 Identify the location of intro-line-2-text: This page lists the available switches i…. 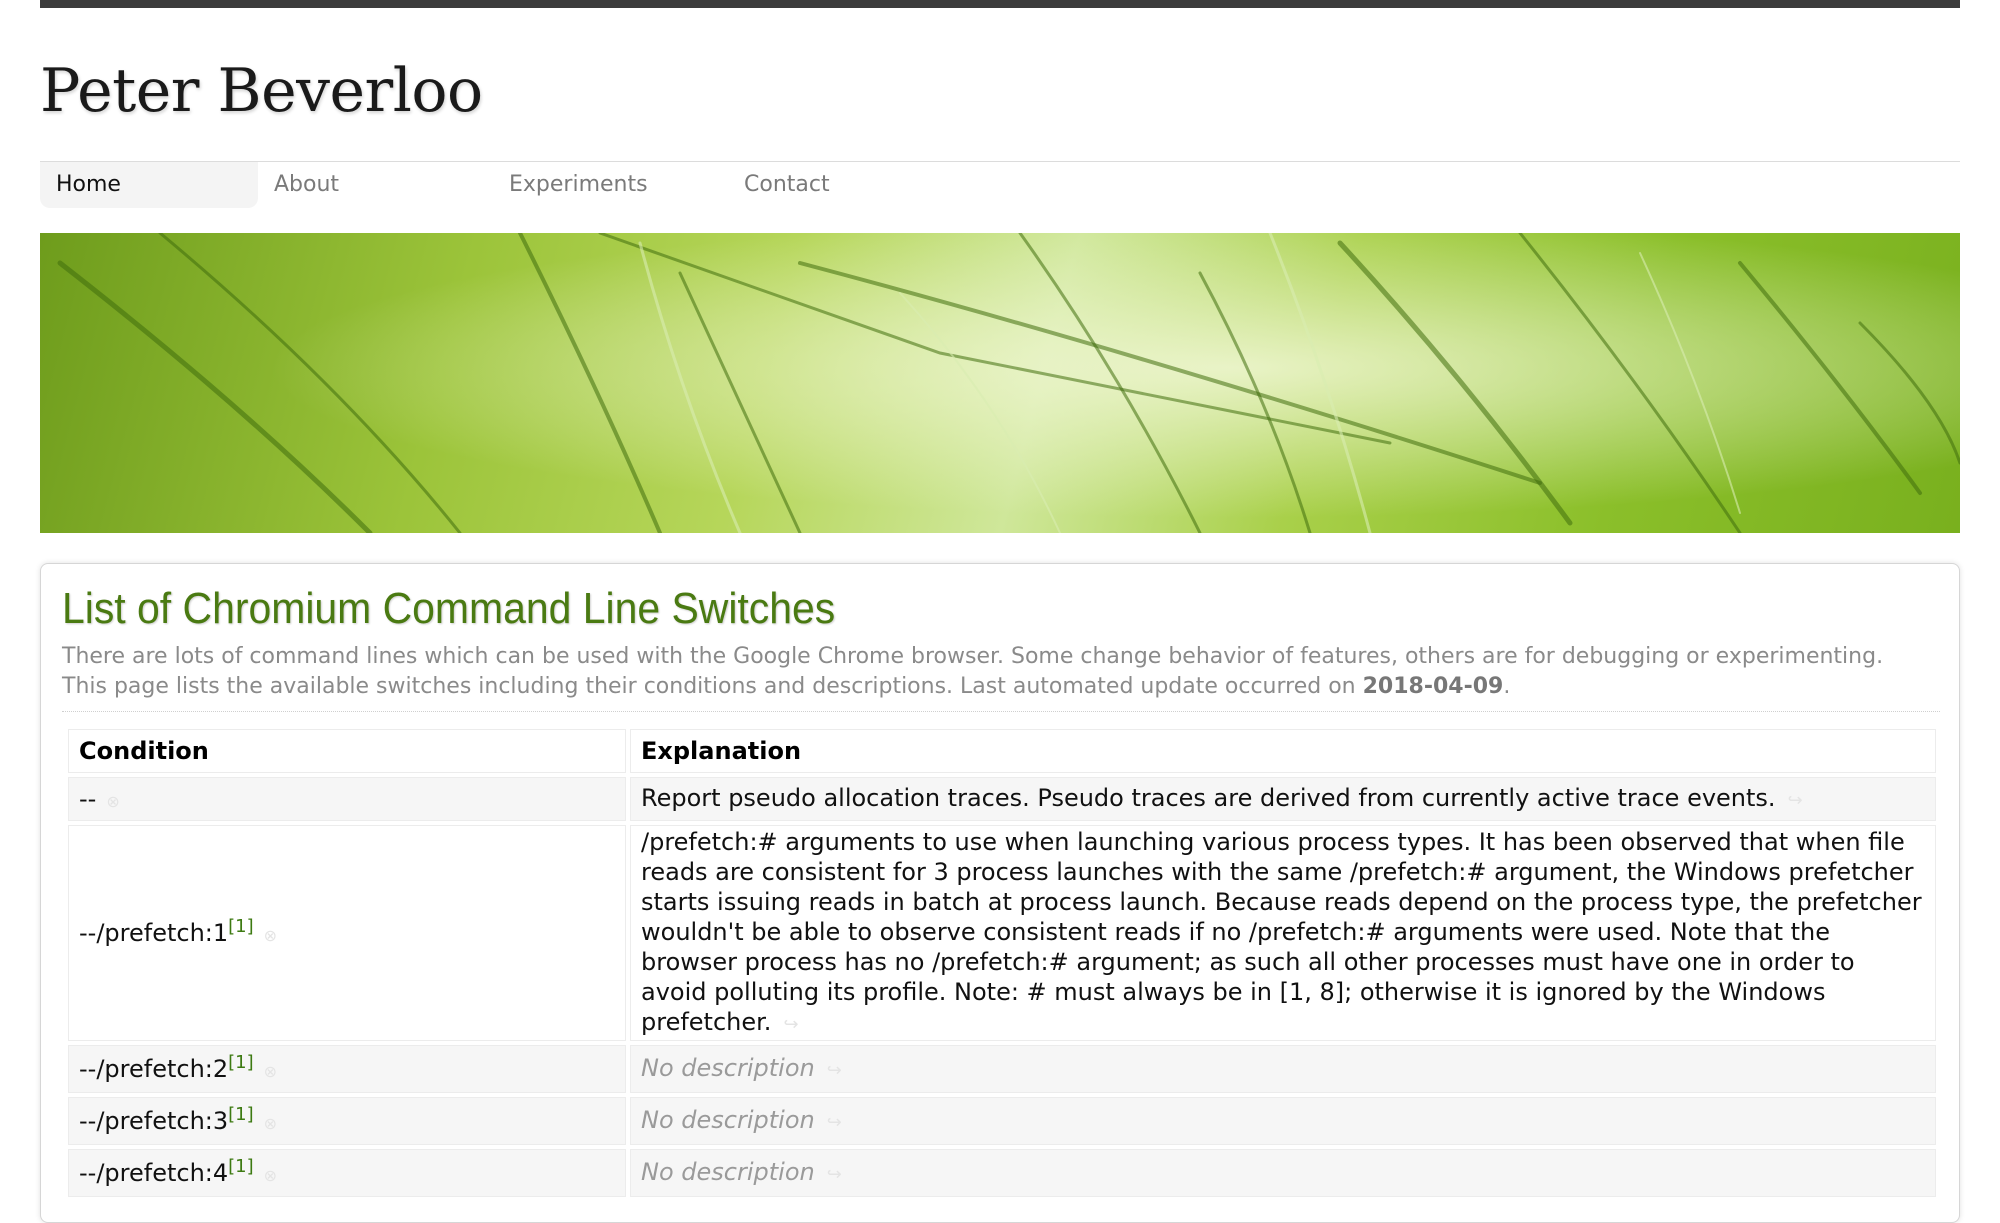
(709, 686).